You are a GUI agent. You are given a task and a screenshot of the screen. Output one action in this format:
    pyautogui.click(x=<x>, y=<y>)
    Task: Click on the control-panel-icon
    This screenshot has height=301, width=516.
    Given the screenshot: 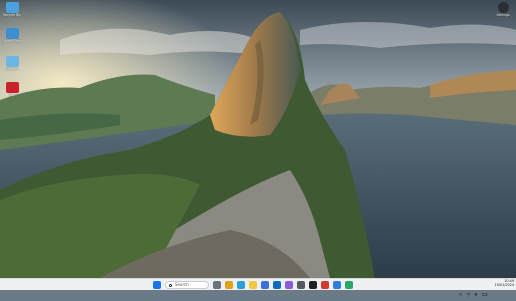 What is the action you would take?
    pyautogui.click(x=12, y=33)
    